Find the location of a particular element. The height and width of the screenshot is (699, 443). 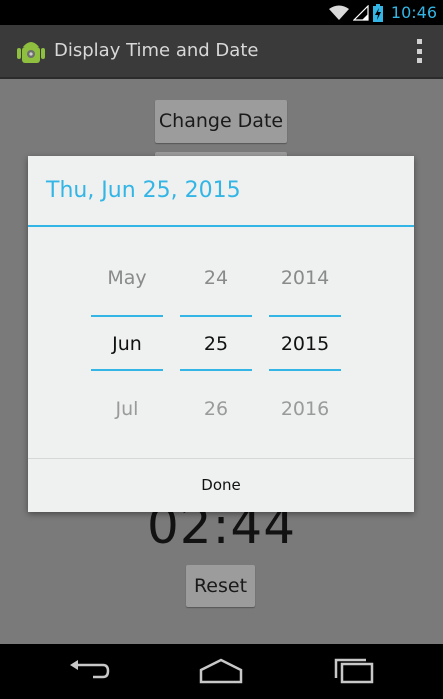

month-picker: May Jun Jul is located at coordinates (127, 343).